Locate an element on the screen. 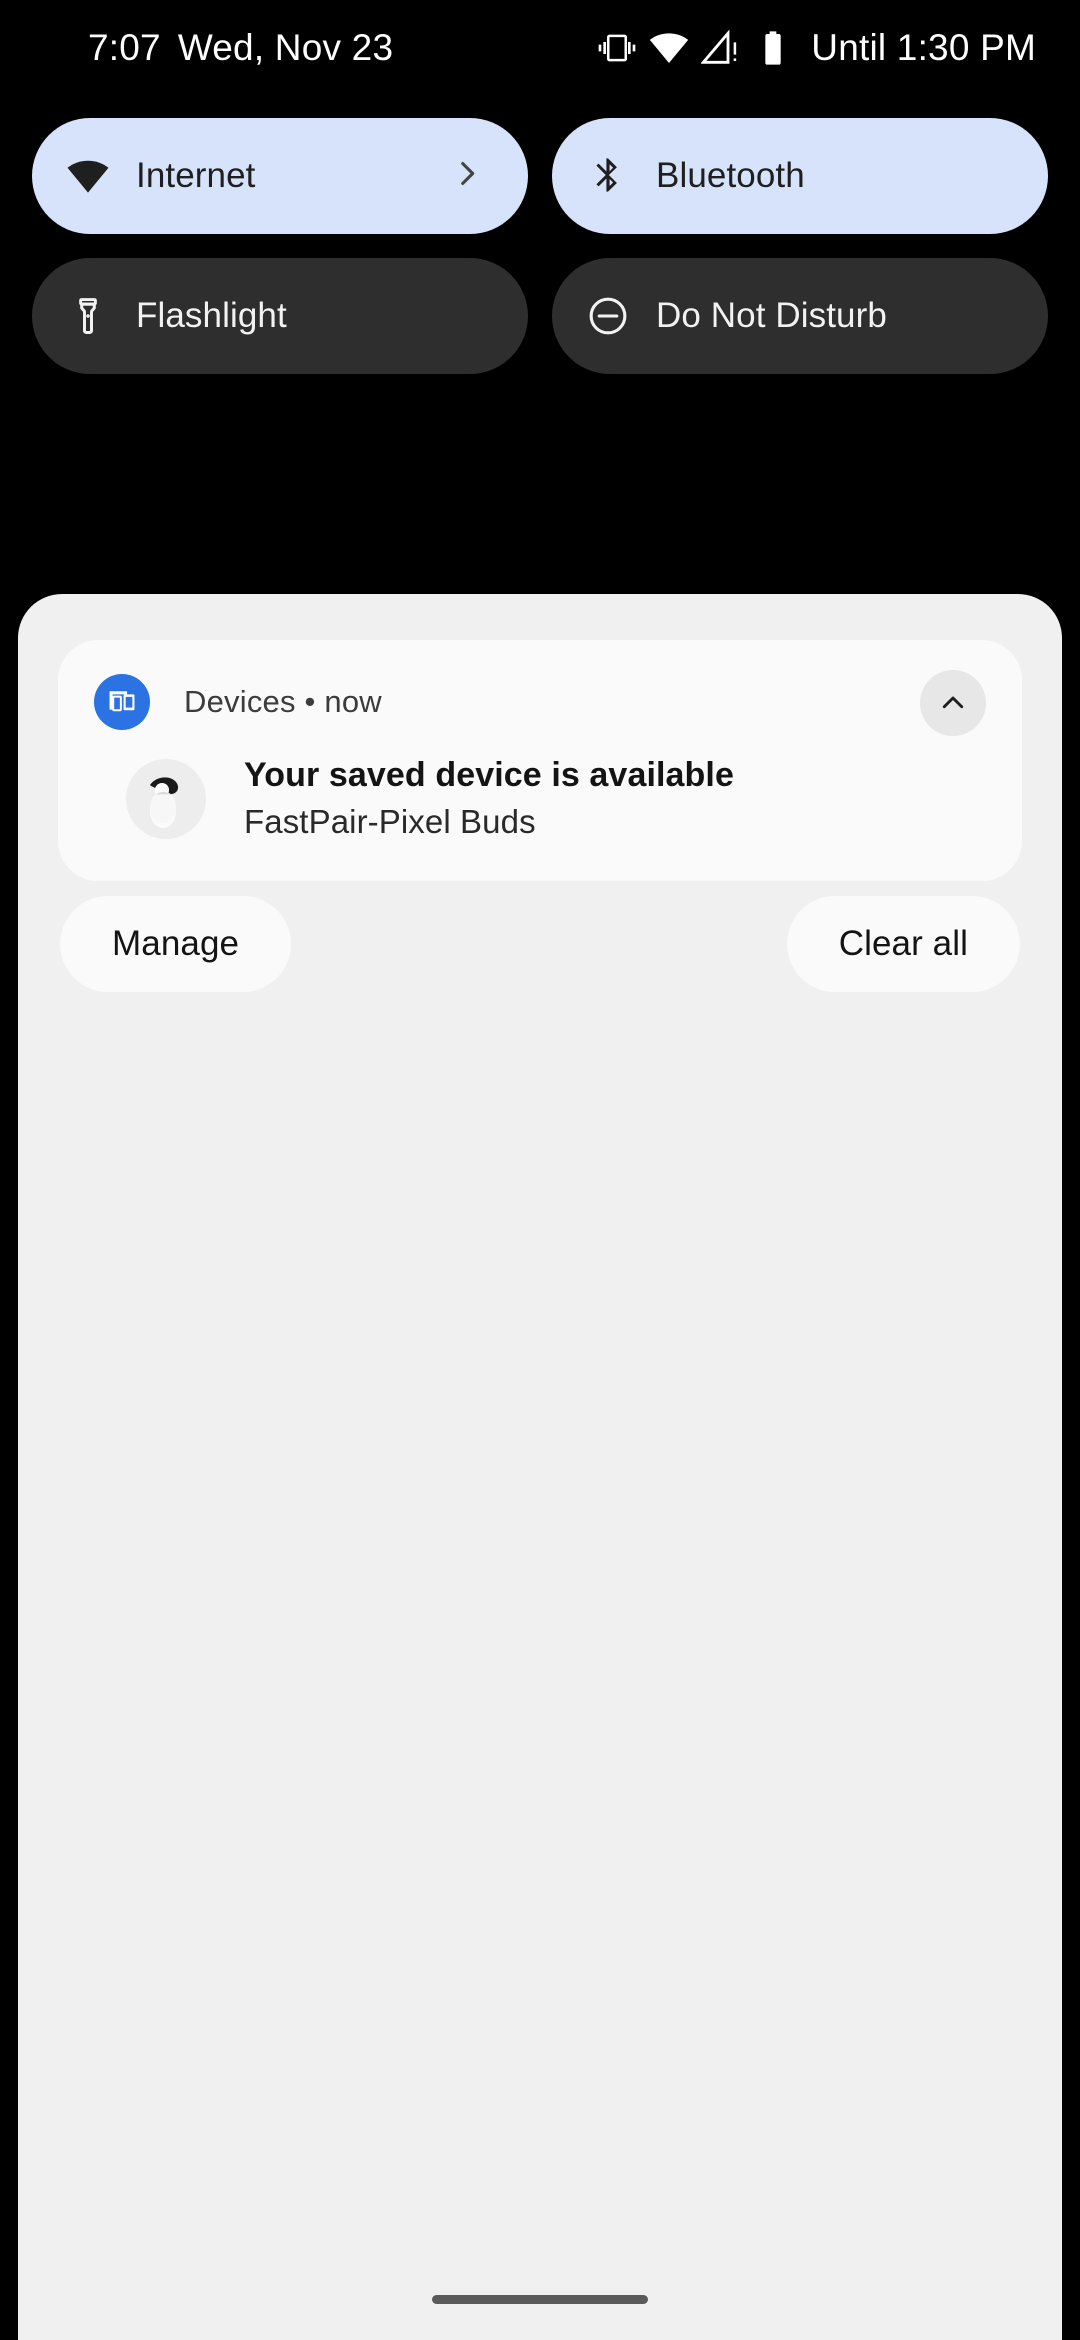 The image size is (1080, 2340). shade-footer: Manage Clear all is located at coordinates (540, 946).